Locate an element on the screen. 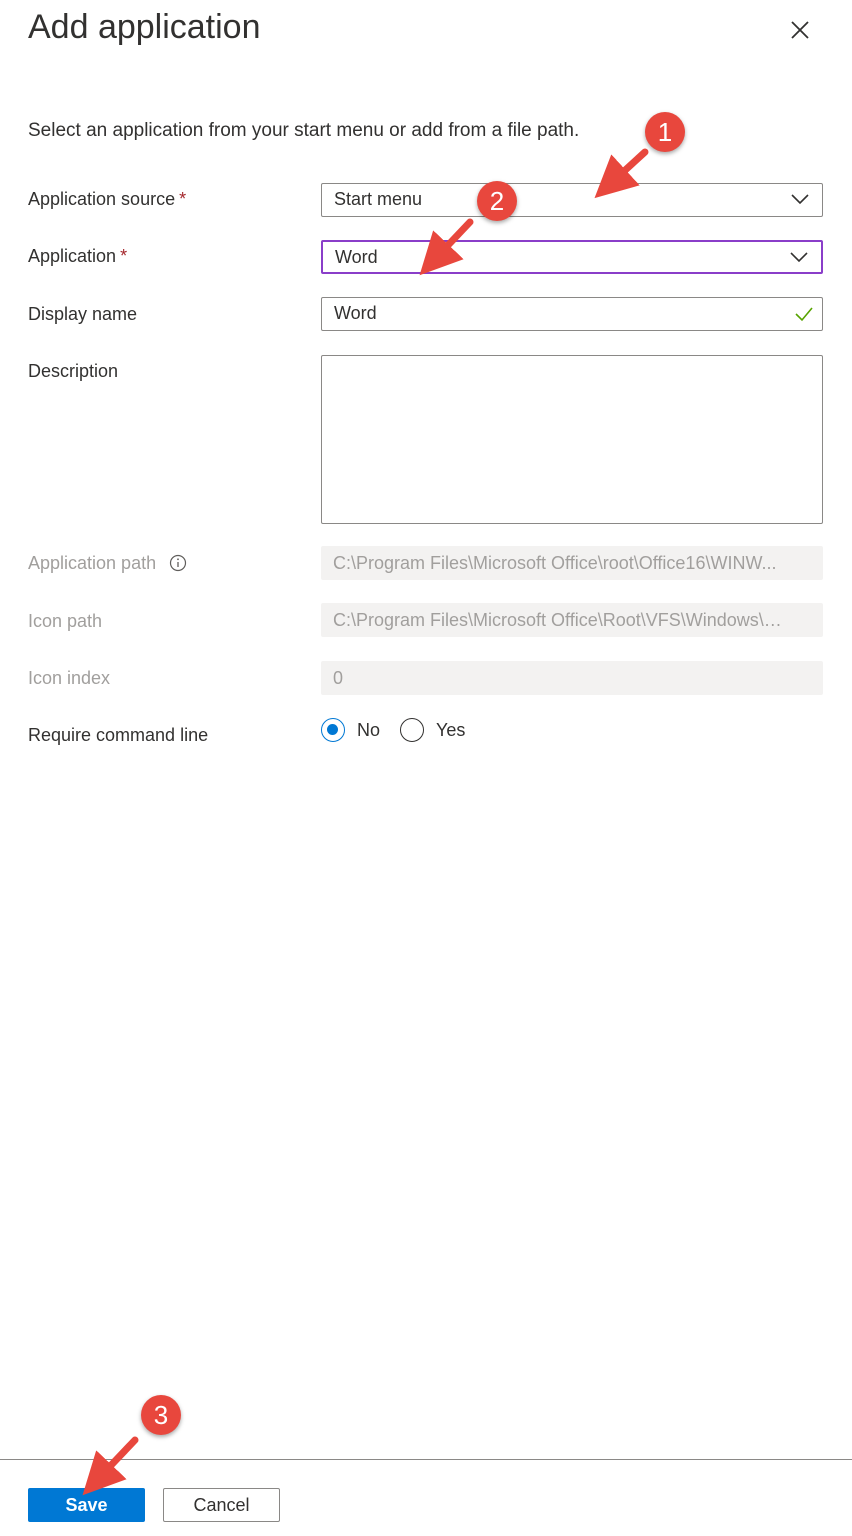  application-label-text: Application is located at coordinates (72, 256).